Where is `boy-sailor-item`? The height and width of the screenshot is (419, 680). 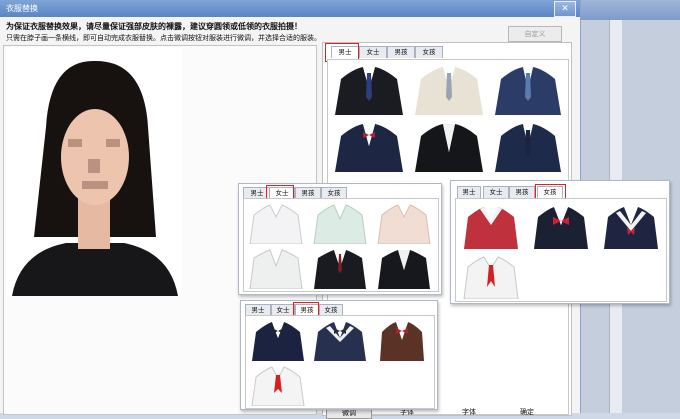
boy-sailor-item is located at coordinates (340, 339).